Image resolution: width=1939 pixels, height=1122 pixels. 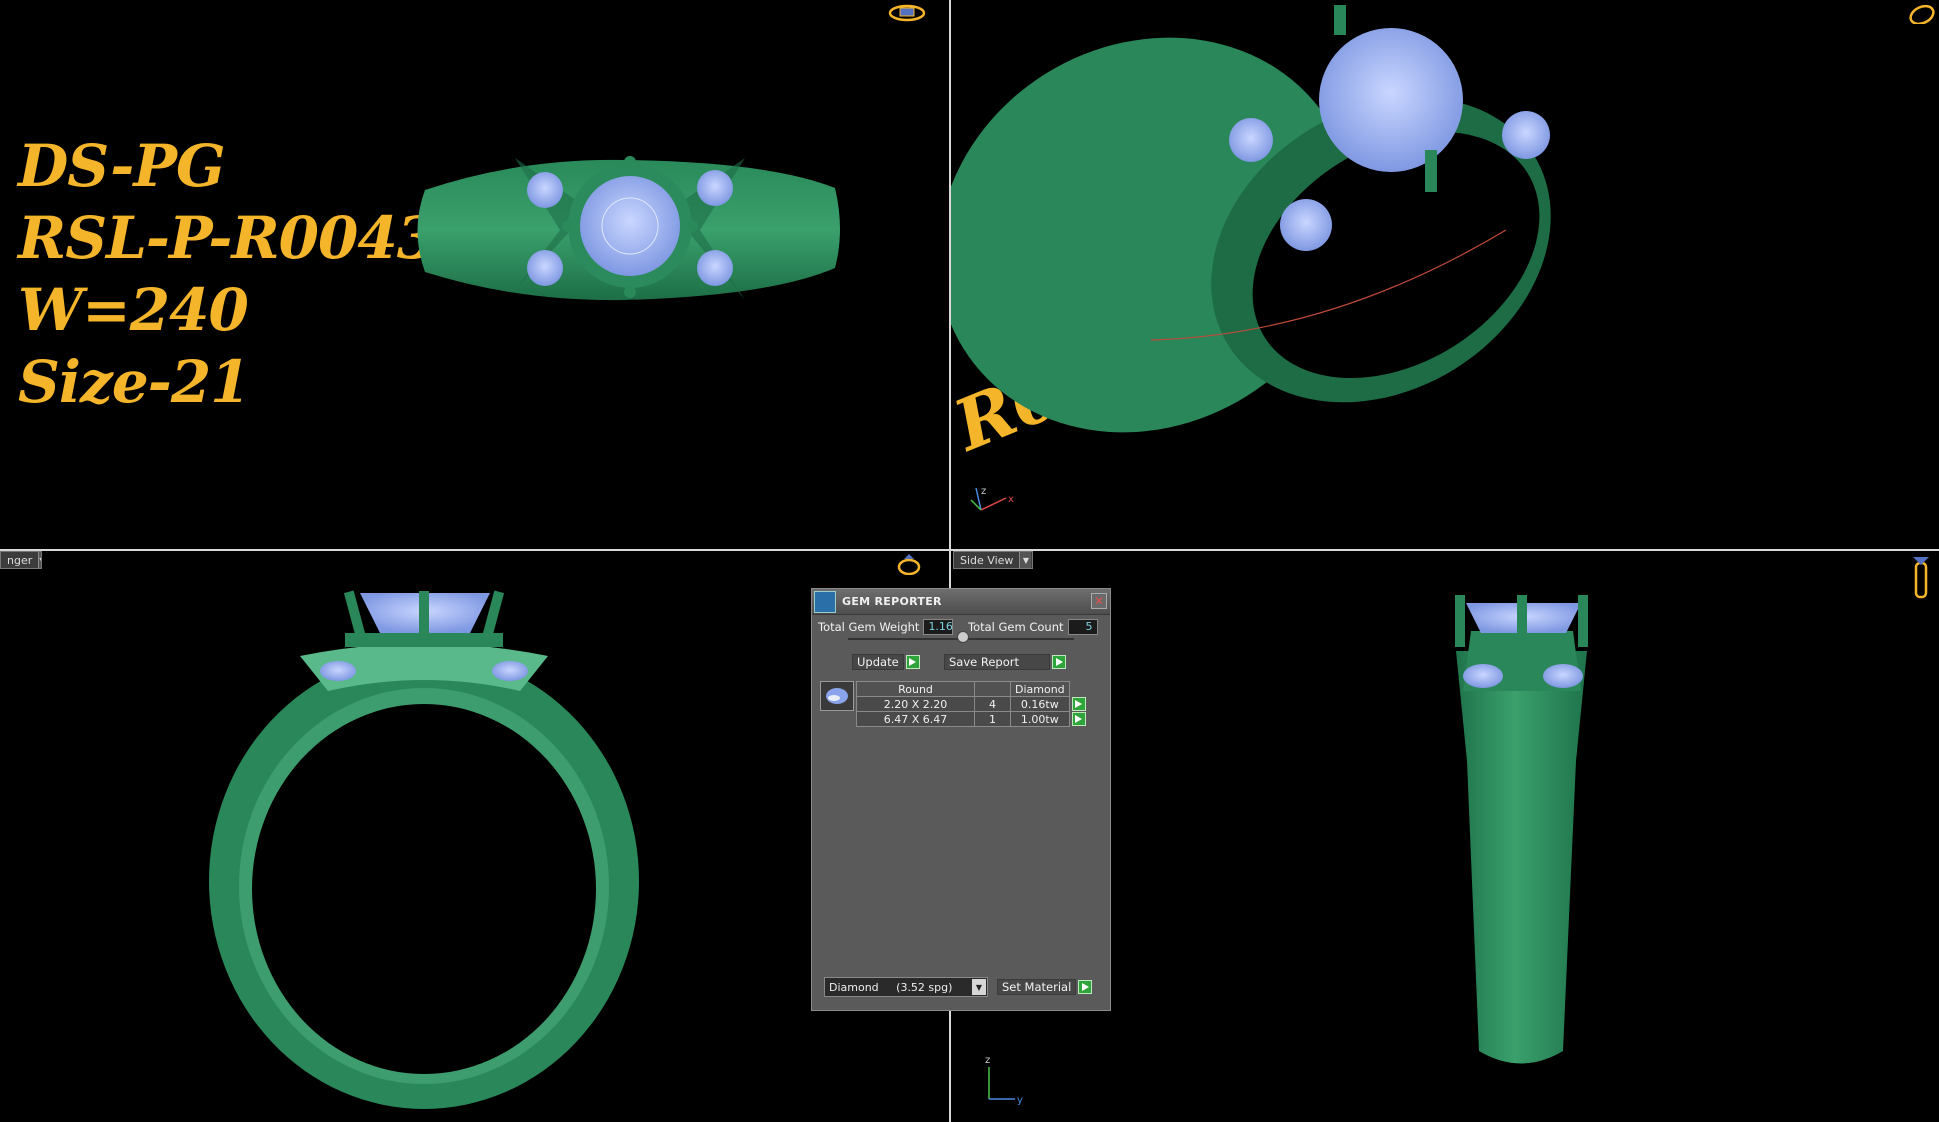 I want to click on ring-side-icon, so click(x=1921, y=577).